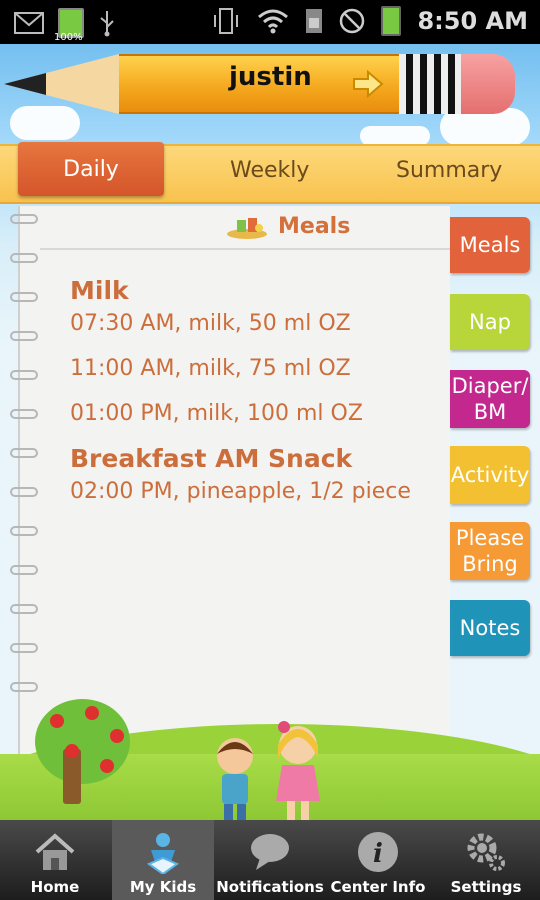  What do you see at coordinates (99, 290) in the screenshot?
I see `section-title: Milk` at bounding box center [99, 290].